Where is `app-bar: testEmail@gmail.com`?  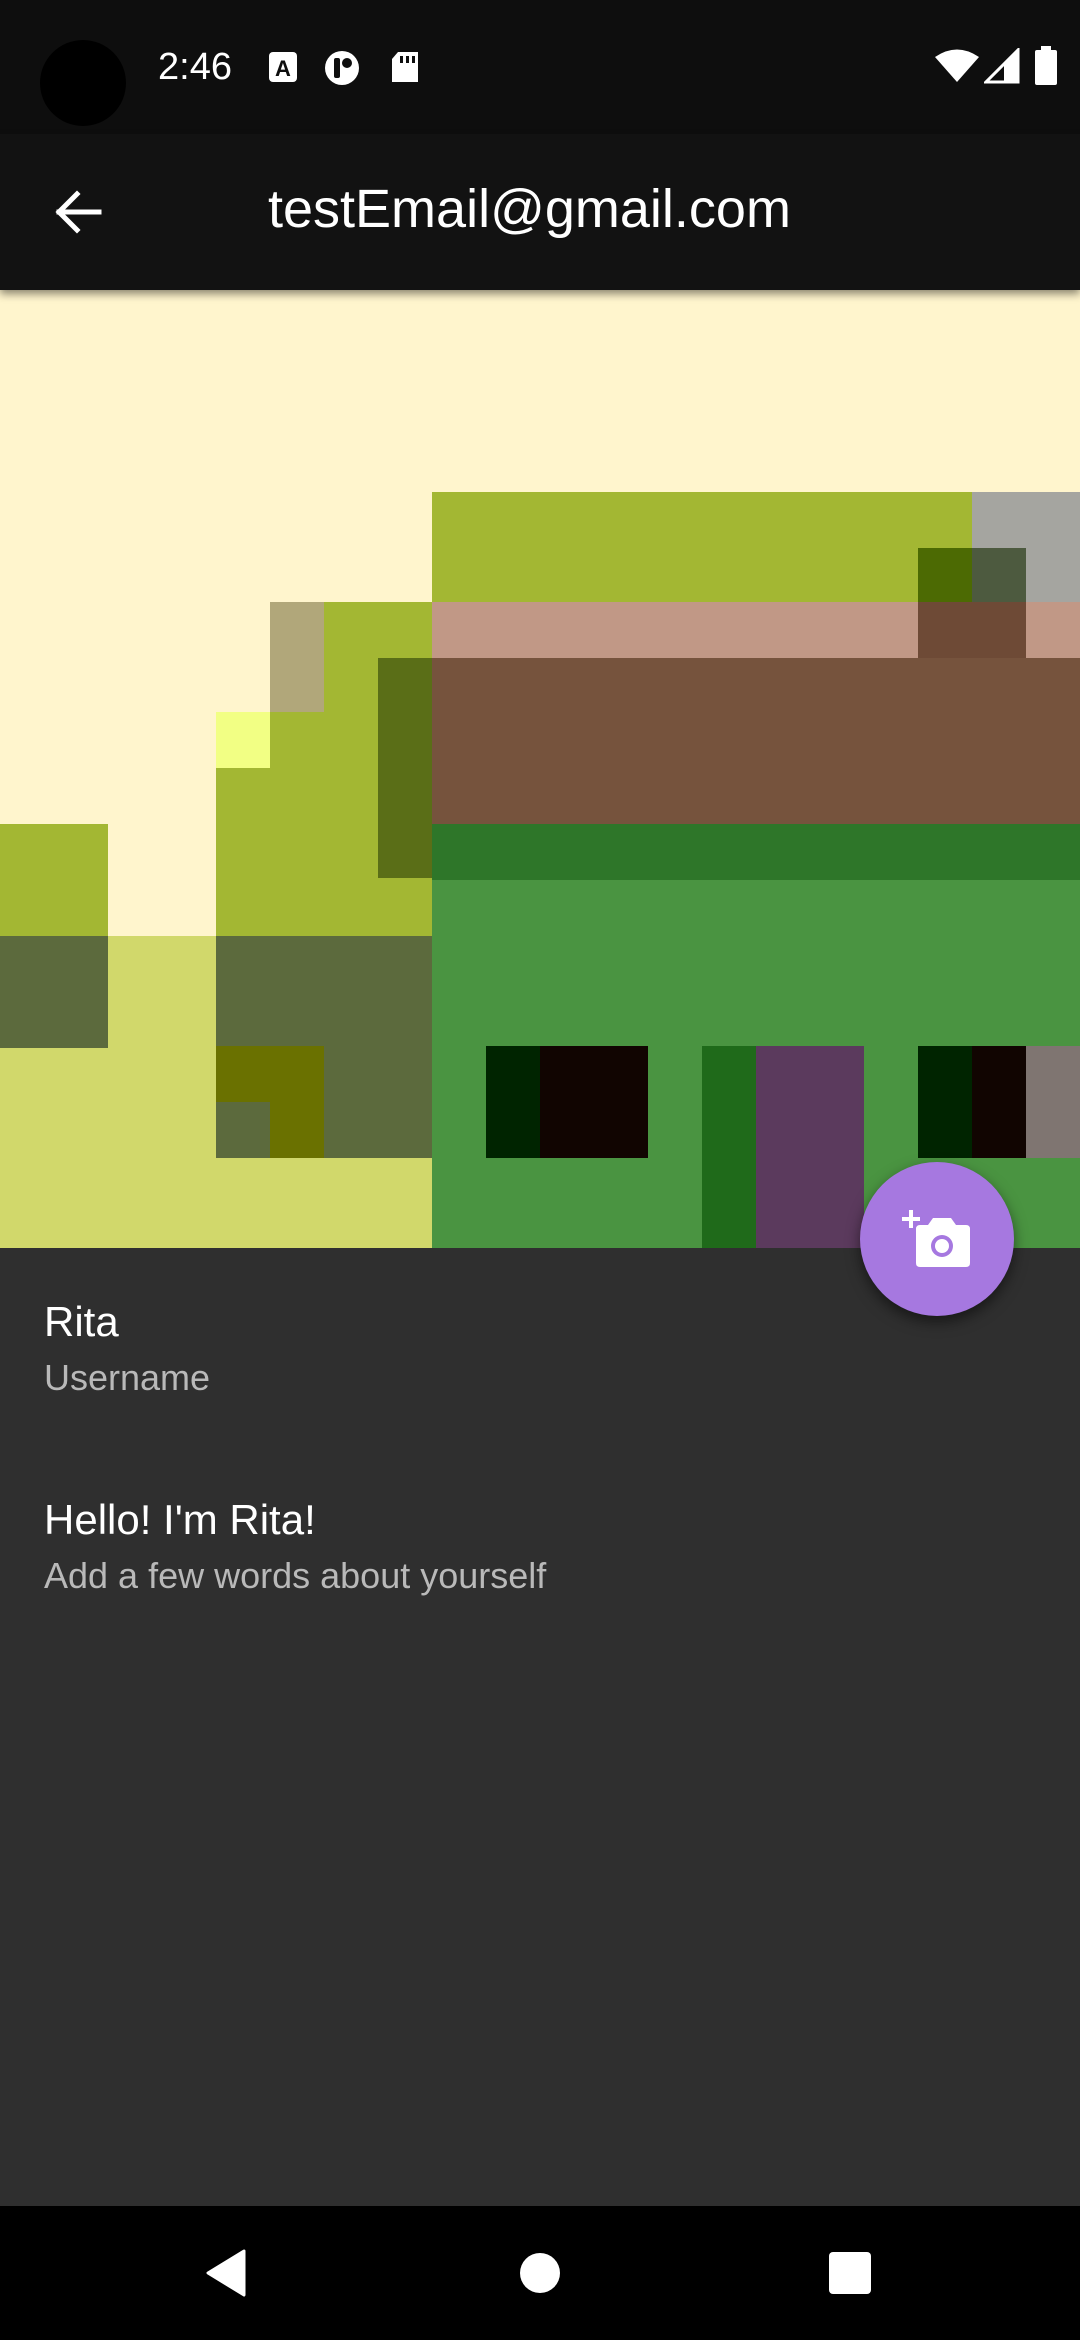 app-bar: testEmail@gmail.com is located at coordinates (540, 212).